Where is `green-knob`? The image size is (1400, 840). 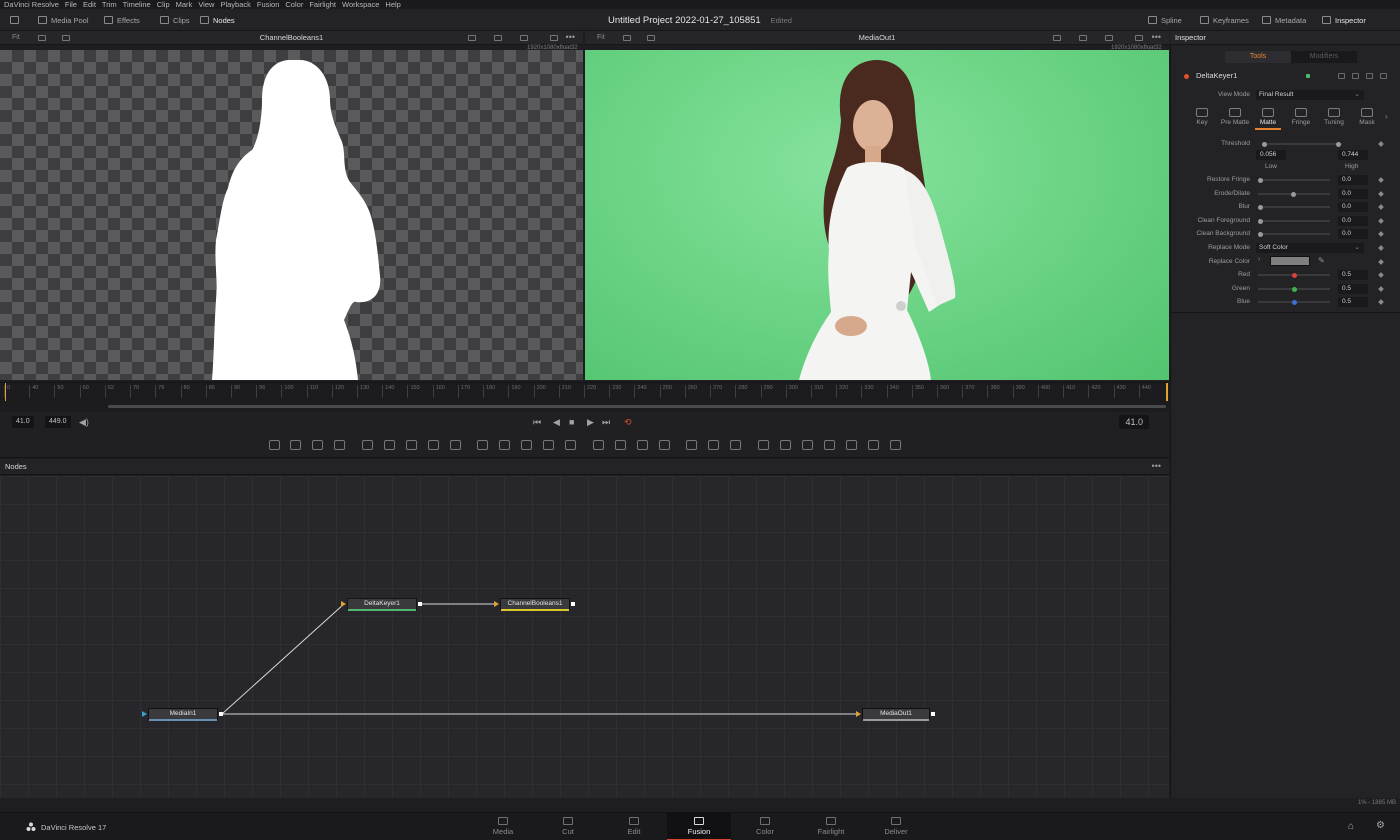 green-knob is located at coordinates (1294, 289).